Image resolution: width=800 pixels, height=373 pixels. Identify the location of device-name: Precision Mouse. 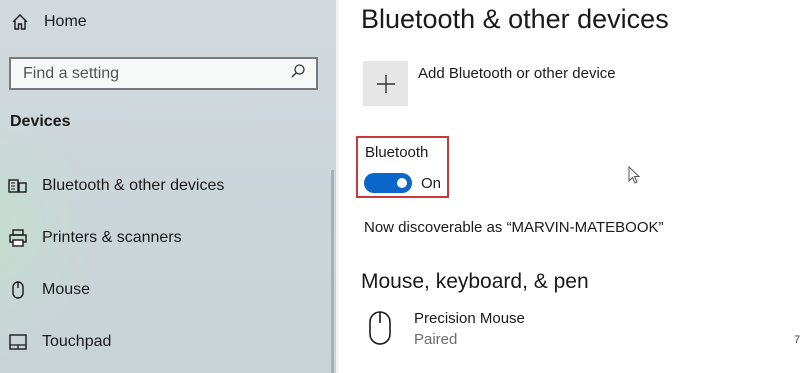
(469, 318).